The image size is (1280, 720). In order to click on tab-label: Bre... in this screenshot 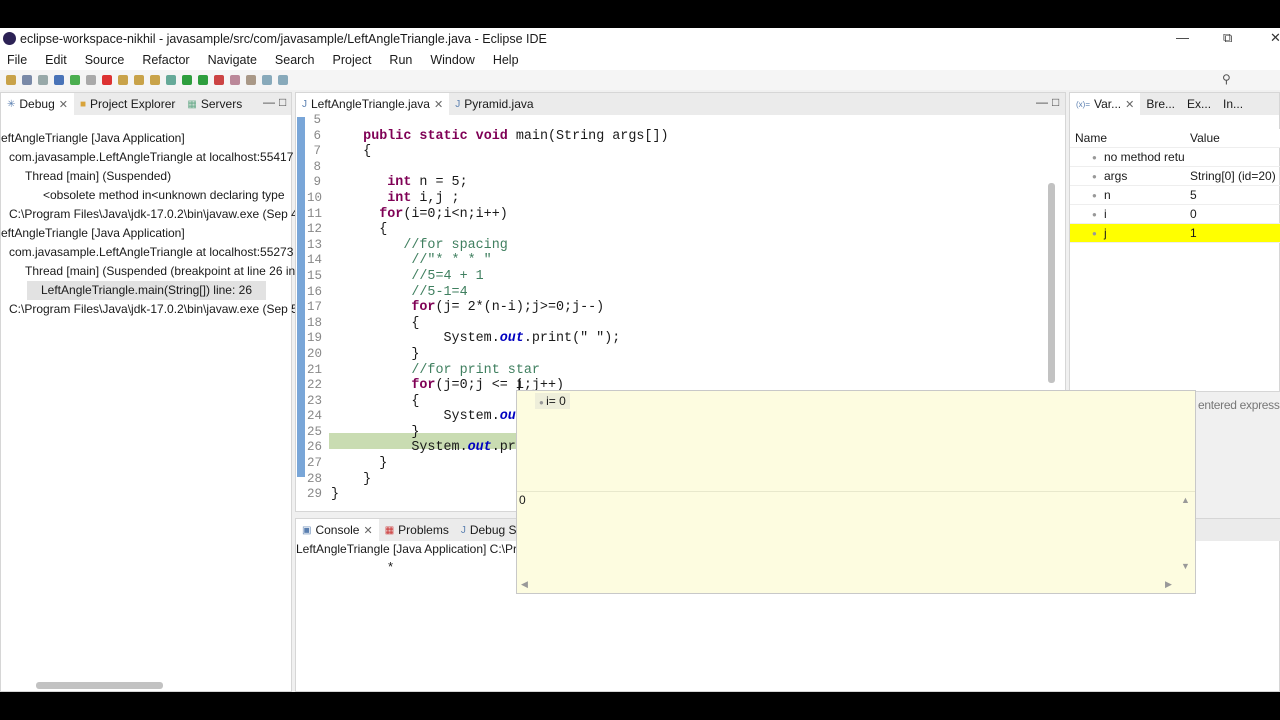, I will do `click(1161, 104)`.